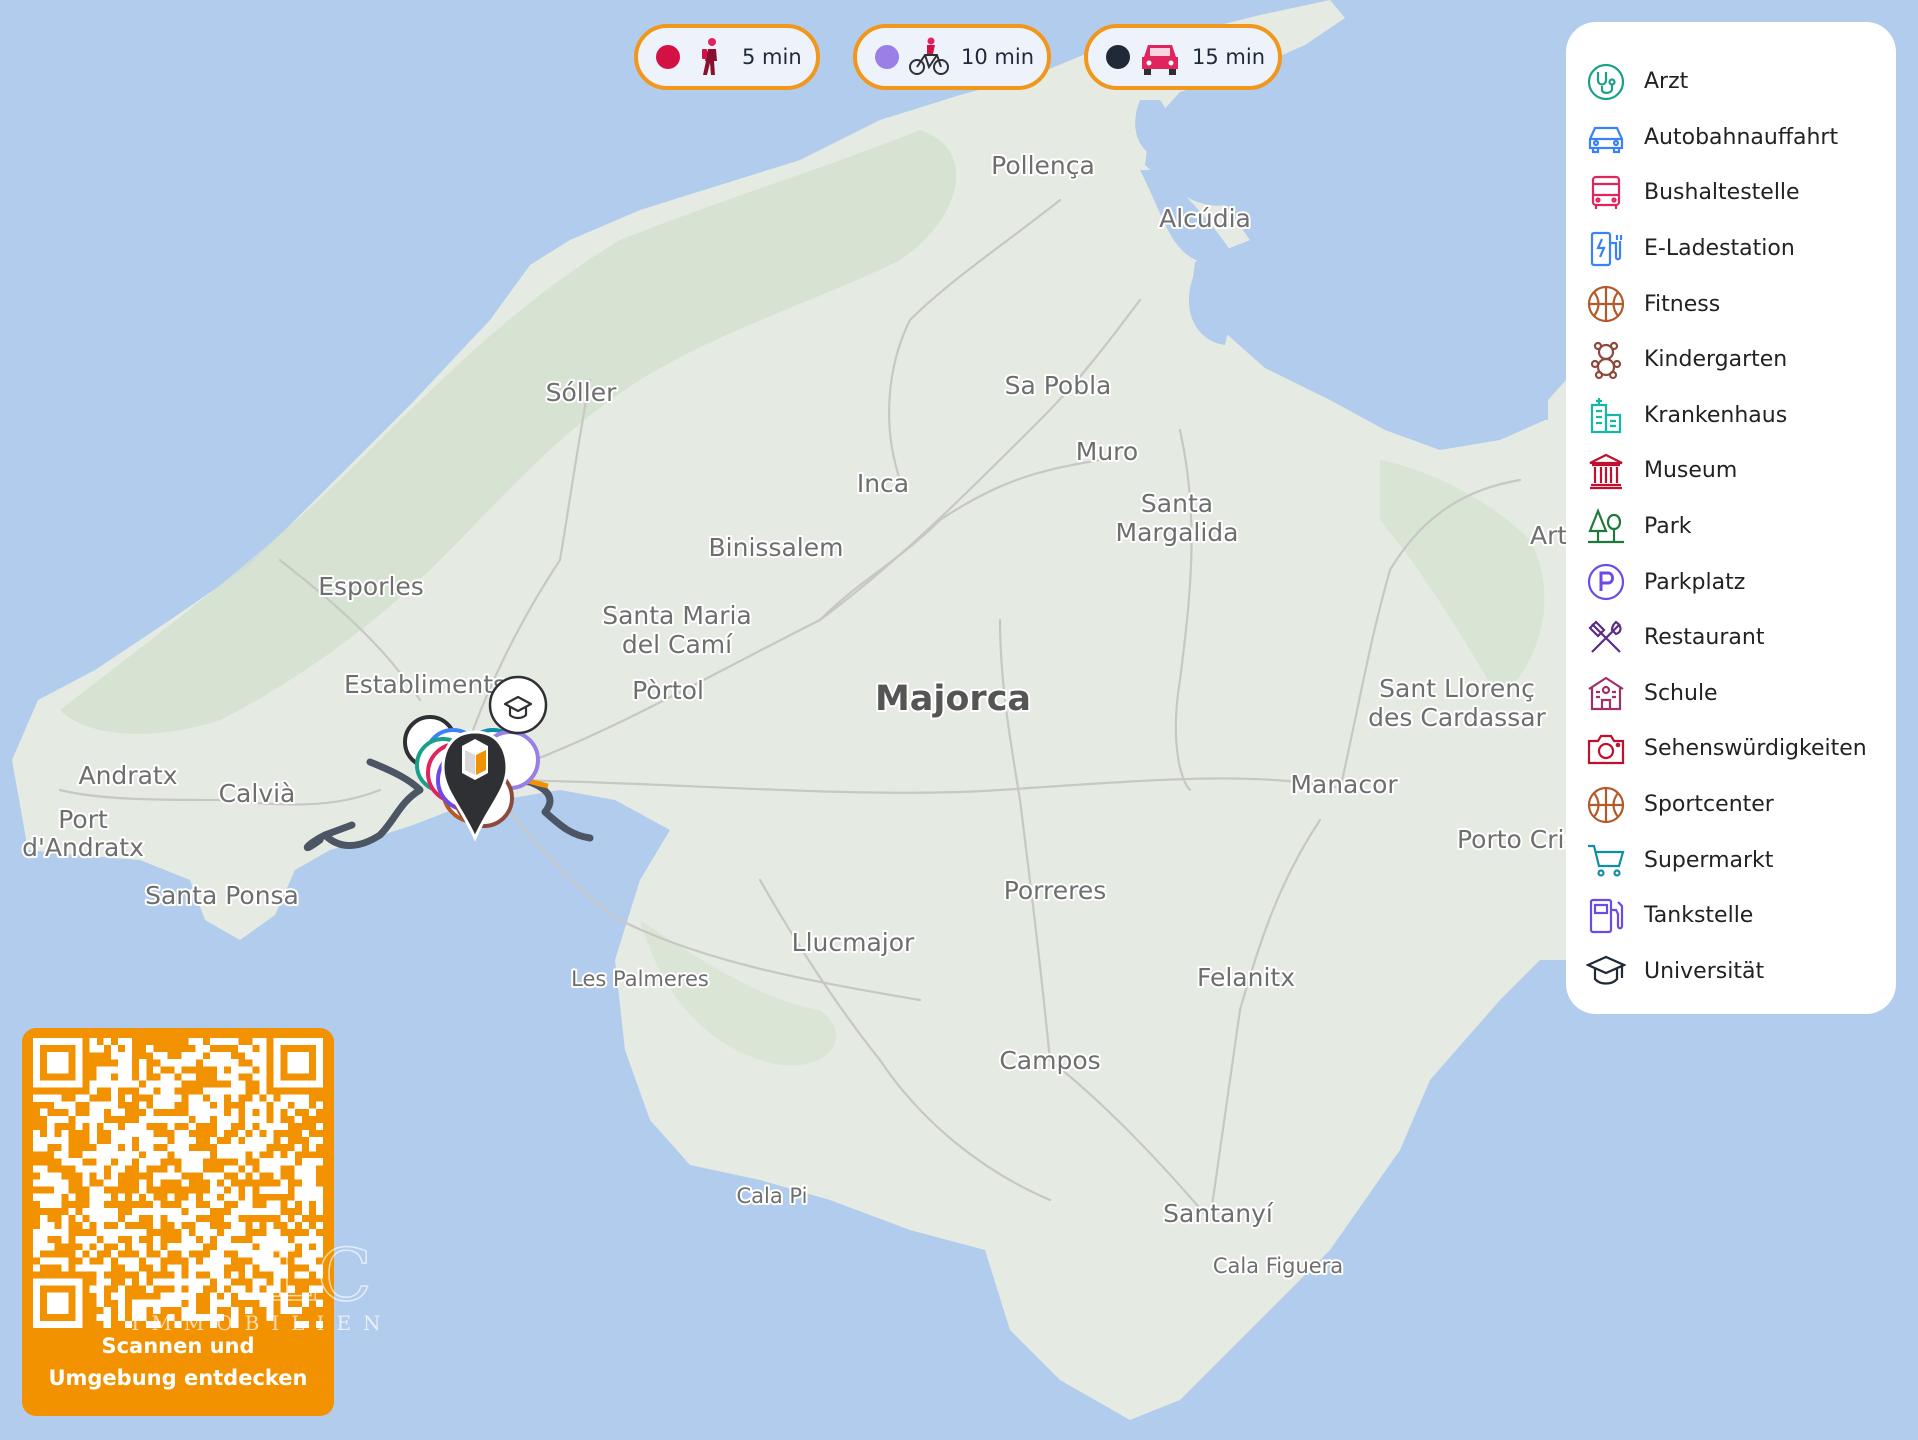 The image size is (1918, 1440). I want to click on company-watermark: LC IMMOBILIEN, so click(261, 1283).